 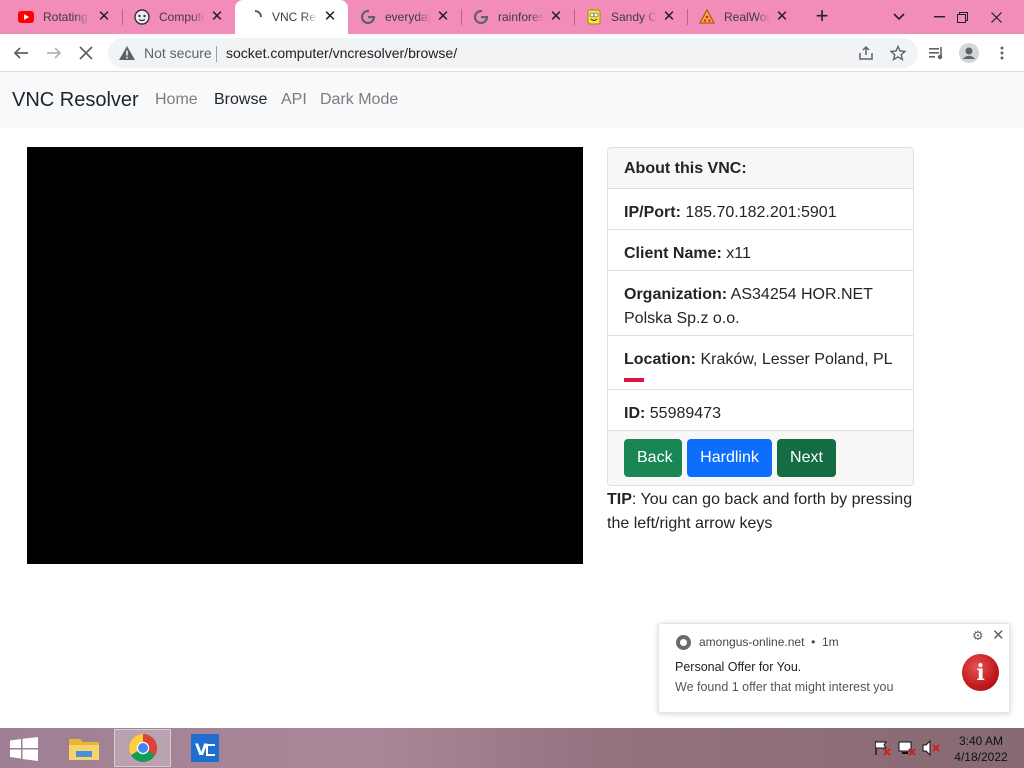 What do you see at coordinates (752, 642) in the screenshot?
I see `notification-site: amongus-online.net` at bounding box center [752, 642].